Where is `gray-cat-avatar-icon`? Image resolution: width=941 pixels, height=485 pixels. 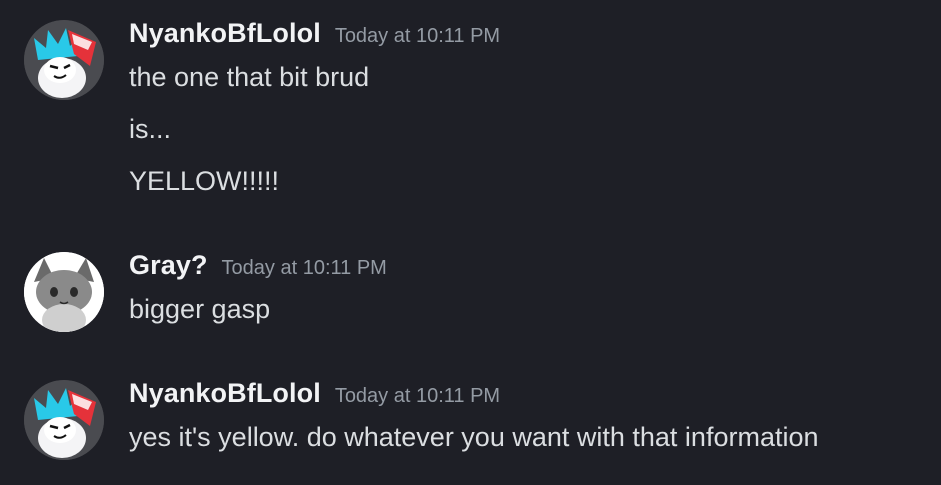 gray-cat-avatar-icon is located at coordinates (64, 292).